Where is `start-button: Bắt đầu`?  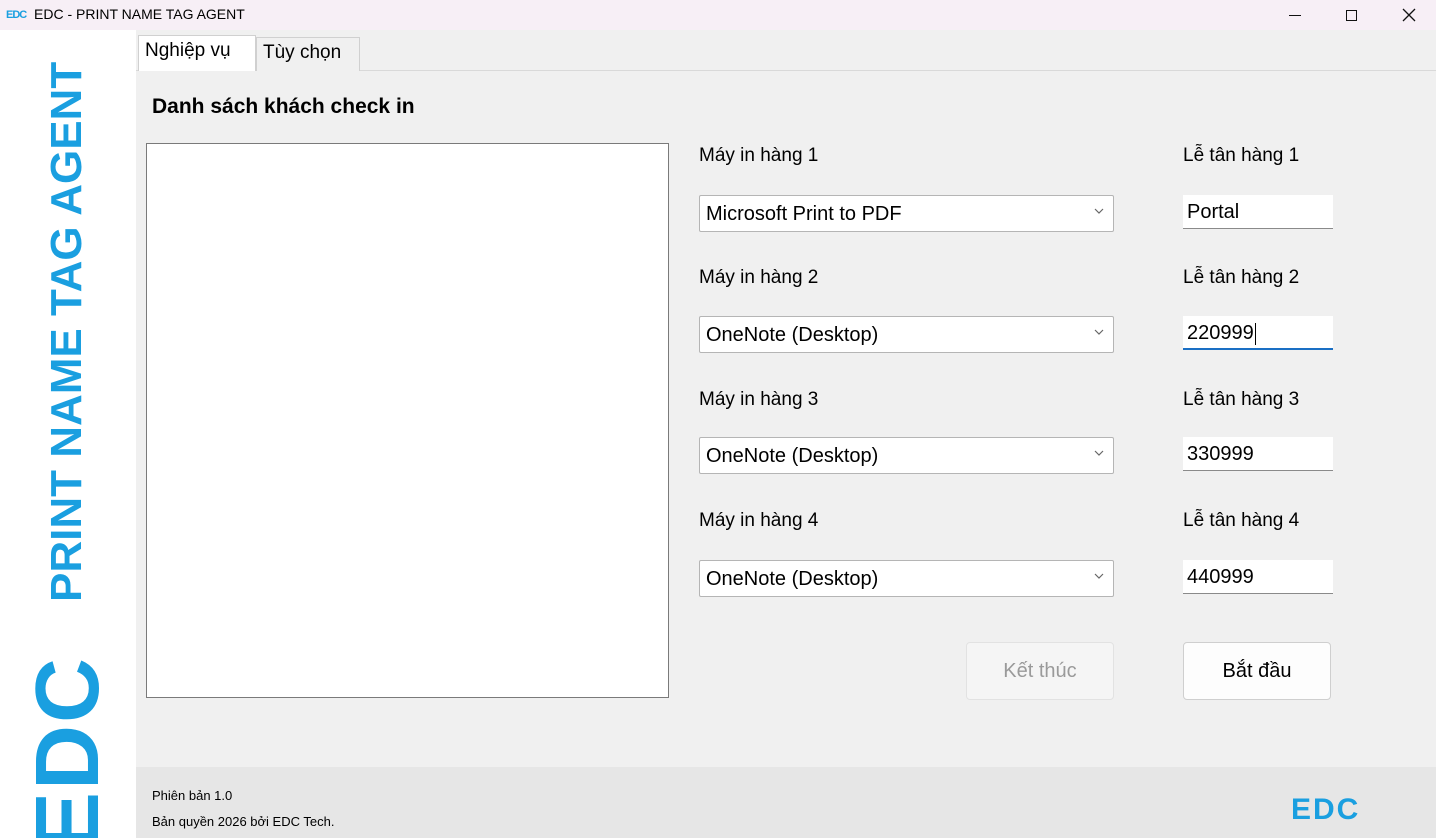 start-button: Bắt đầu is located at coordinates (1257, 671).